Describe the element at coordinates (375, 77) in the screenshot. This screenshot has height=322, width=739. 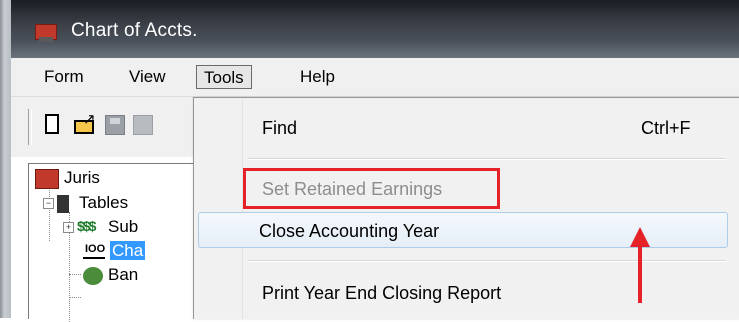
I see `menu-bar: Form View Tools Help` at that location.